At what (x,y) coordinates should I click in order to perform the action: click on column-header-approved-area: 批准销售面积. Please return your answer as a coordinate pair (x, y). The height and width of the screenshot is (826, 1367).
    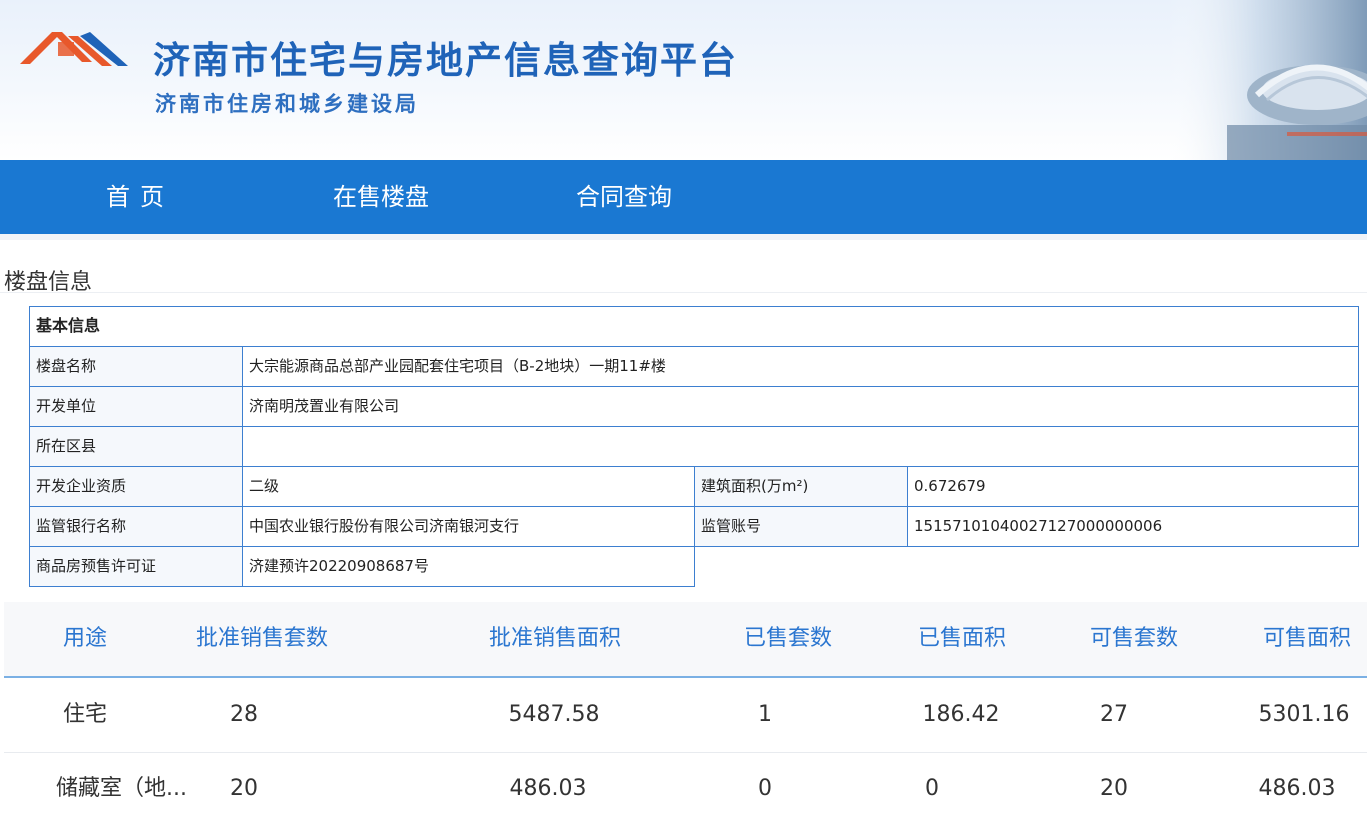
    Looking at the image, I should click on (554, 638).